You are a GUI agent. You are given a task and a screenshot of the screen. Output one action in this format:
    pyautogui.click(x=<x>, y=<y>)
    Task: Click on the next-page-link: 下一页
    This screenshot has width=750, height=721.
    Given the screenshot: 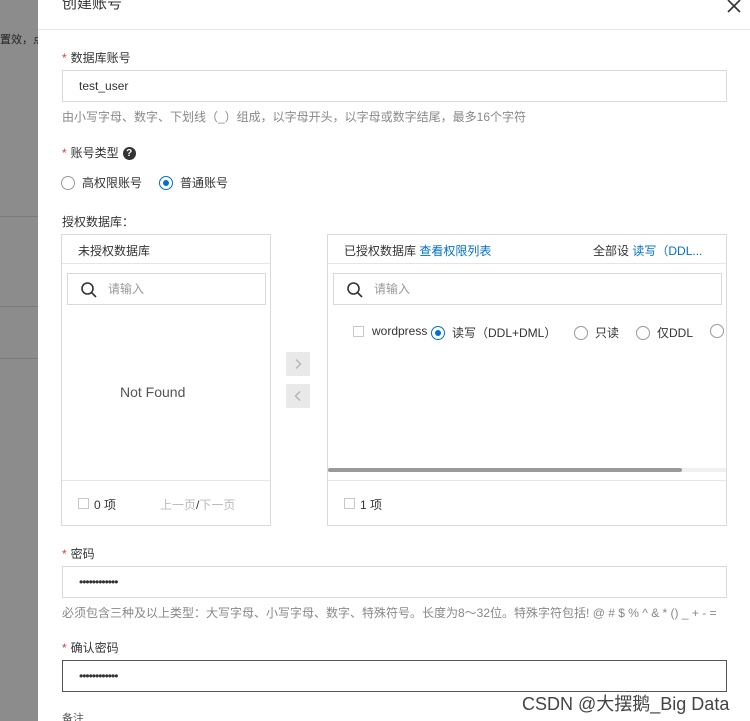 What is the action you would take?
    pyautogui.click(x=217, y=505)
    